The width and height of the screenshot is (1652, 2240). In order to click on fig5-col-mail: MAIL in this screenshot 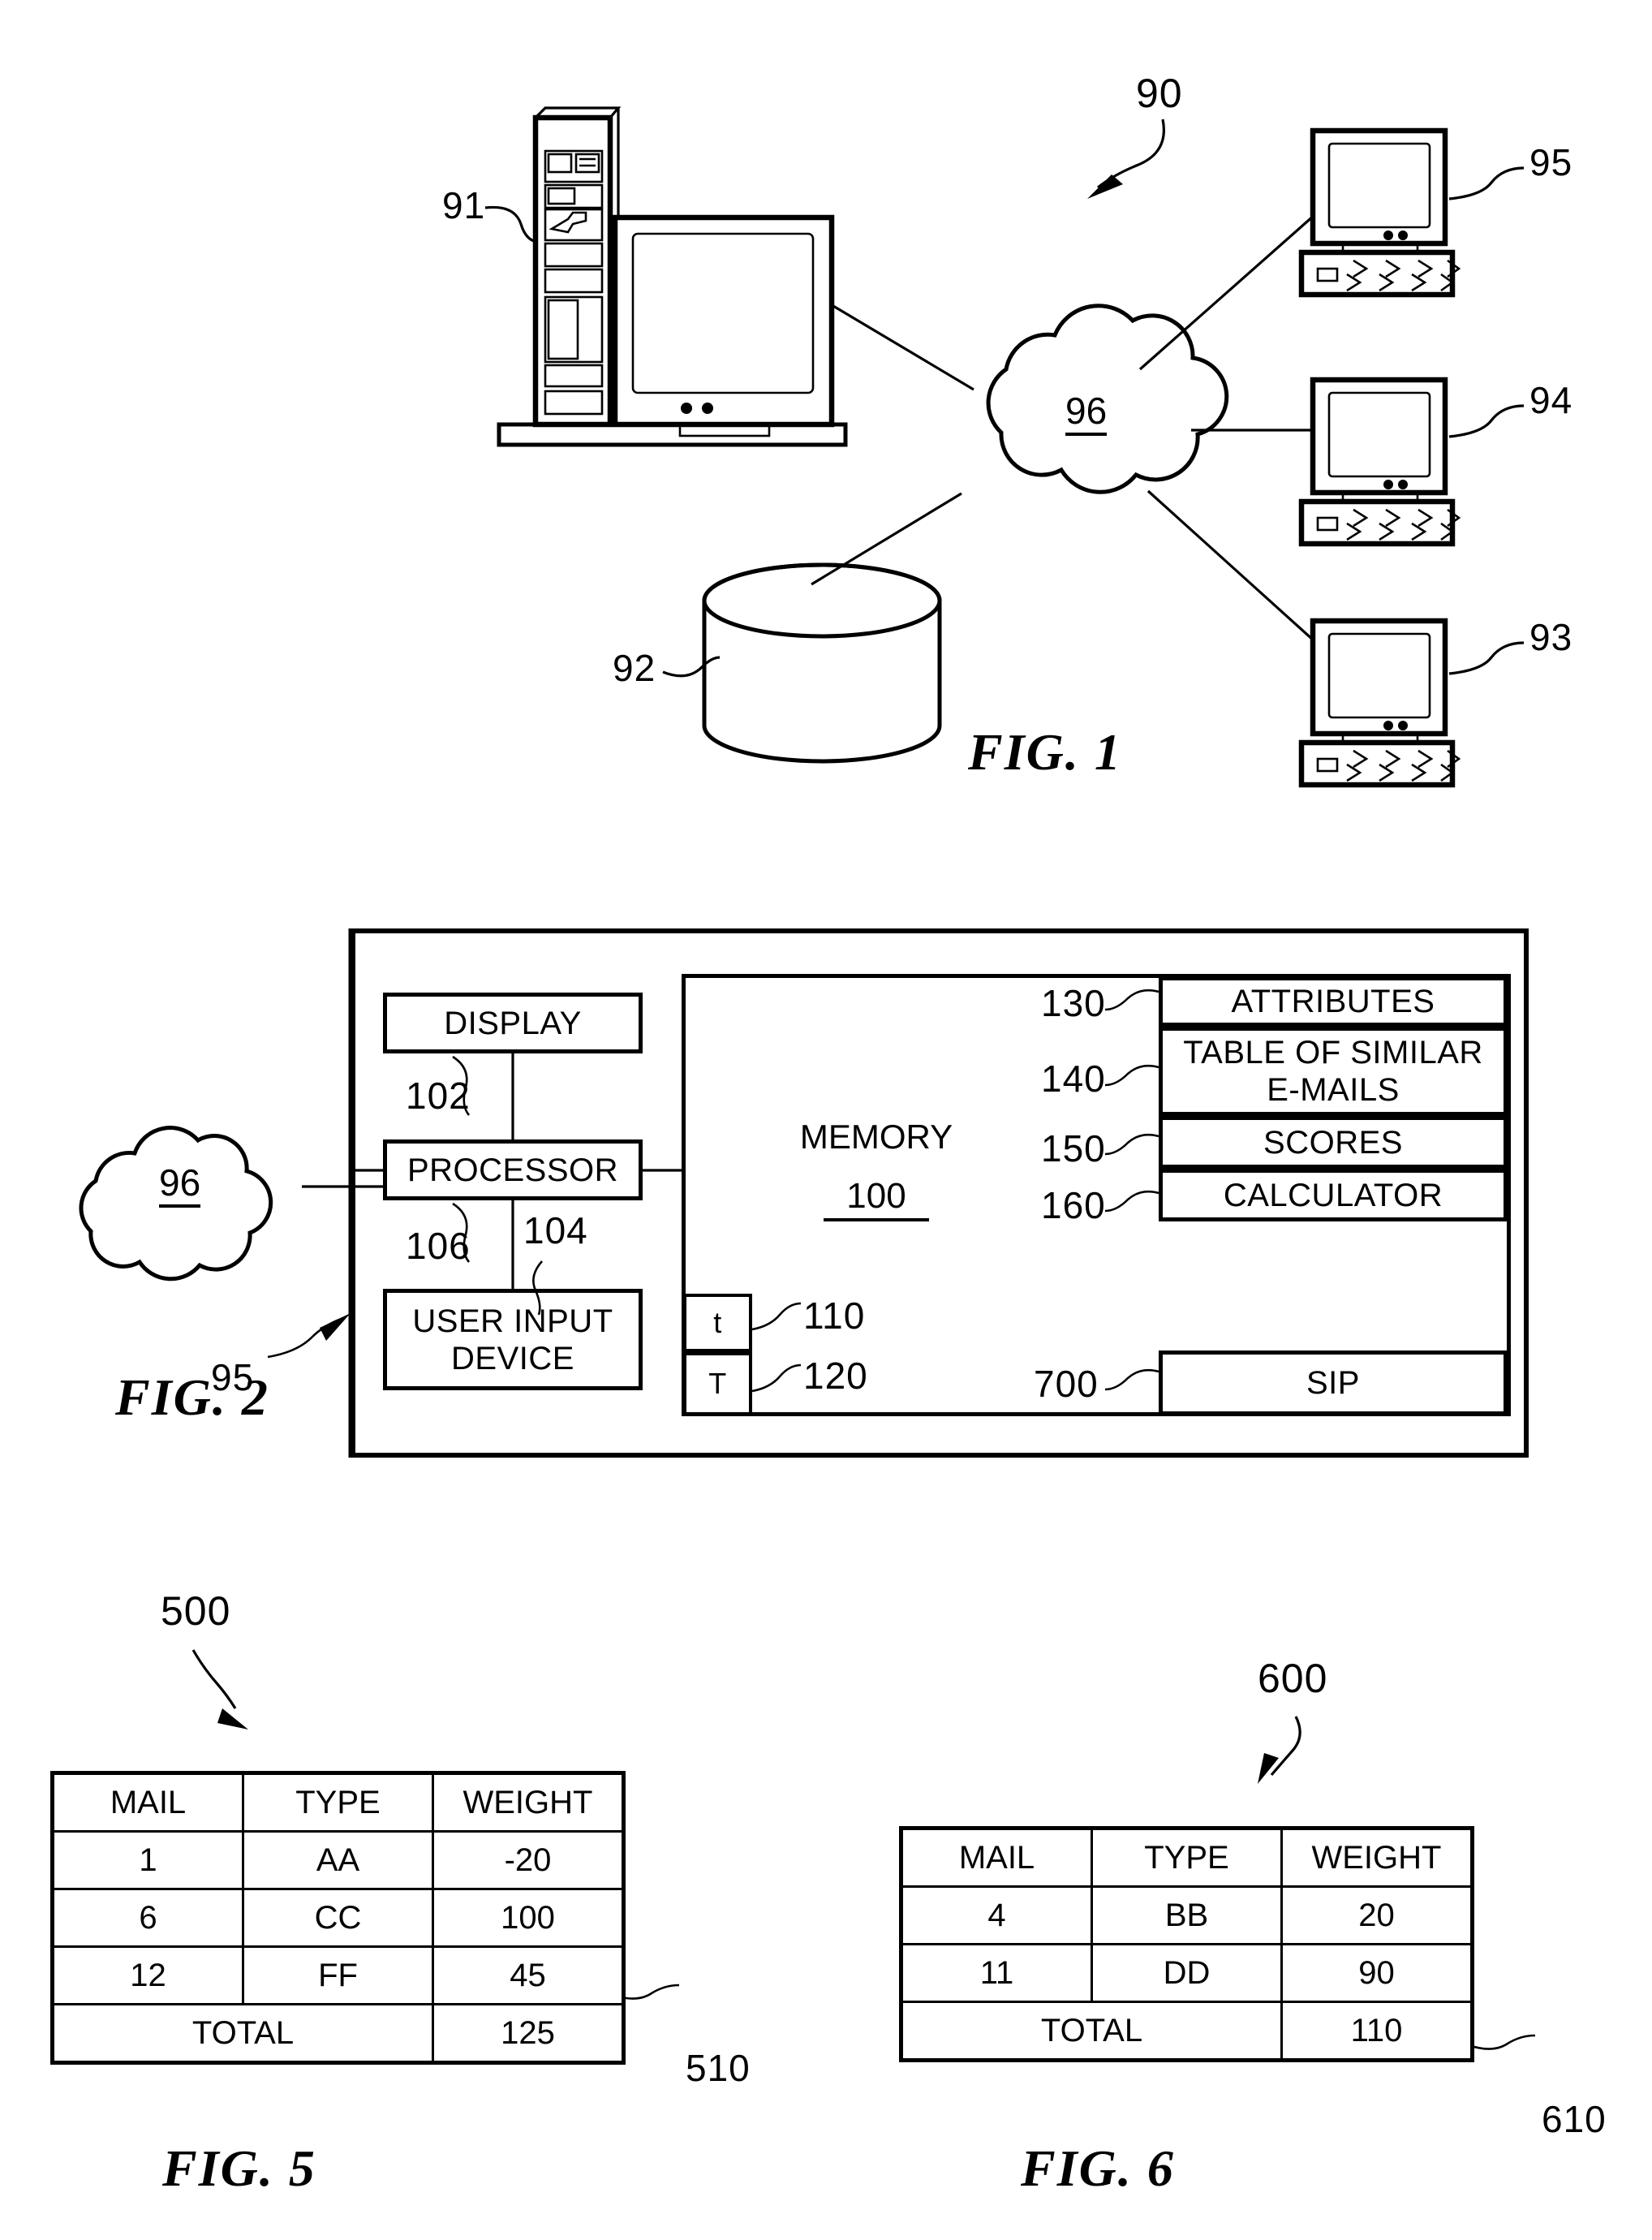, I will do `click(147, 1802)`.